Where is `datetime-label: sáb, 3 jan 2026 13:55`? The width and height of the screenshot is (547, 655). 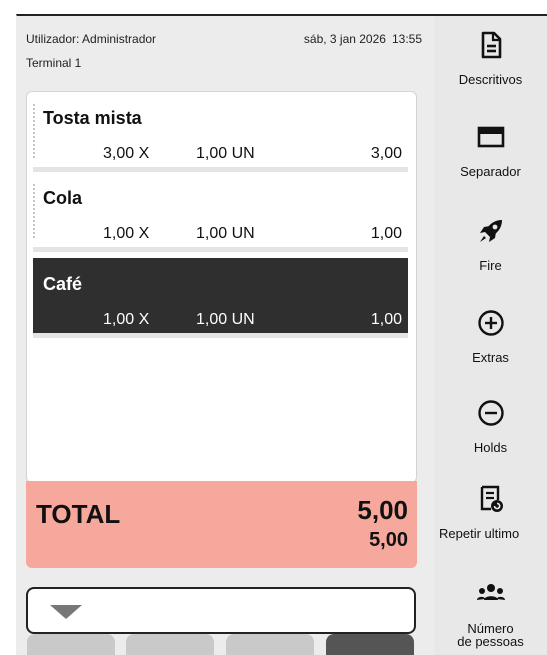
datetime-label: sáb, 3 jan 2026 13:55 is located at coordinates (363, 39).